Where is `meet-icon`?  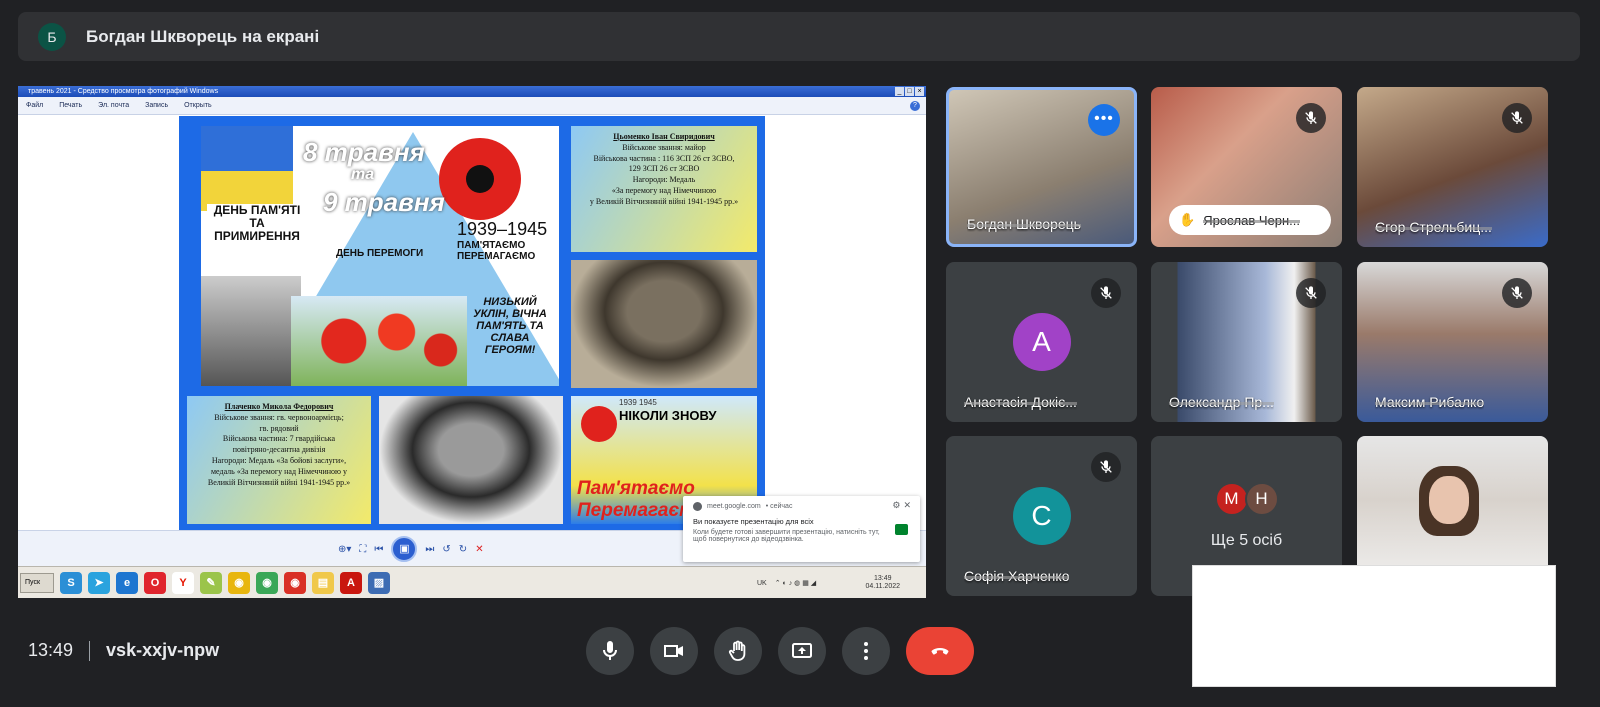
meet-icon is located at coordinates (901, 529).